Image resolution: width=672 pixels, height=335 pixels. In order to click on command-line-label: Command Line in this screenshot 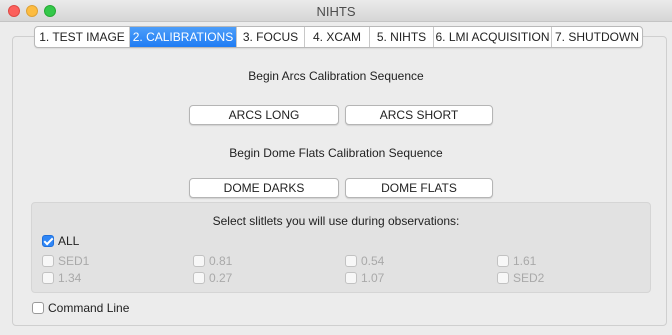, I will do `click(89, 308)`.